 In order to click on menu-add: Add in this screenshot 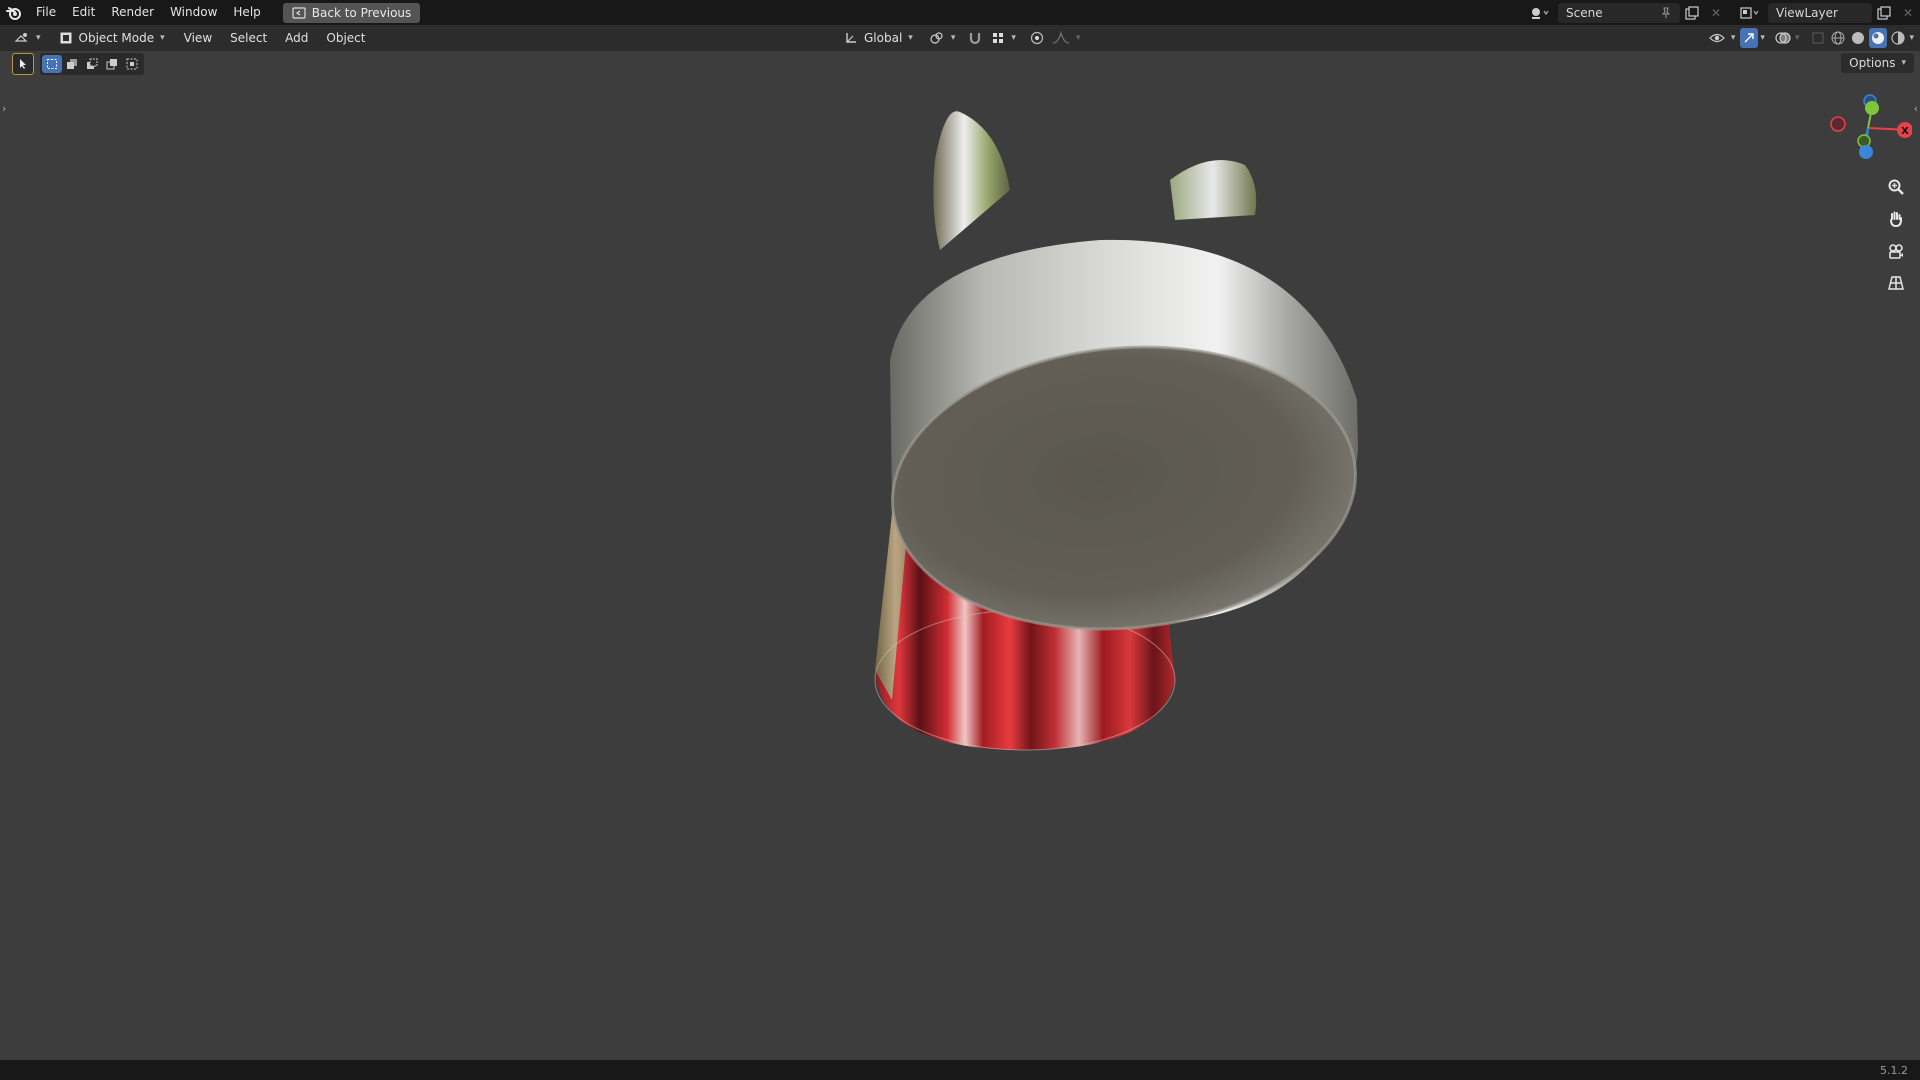, I will do `click(296, 38)`.